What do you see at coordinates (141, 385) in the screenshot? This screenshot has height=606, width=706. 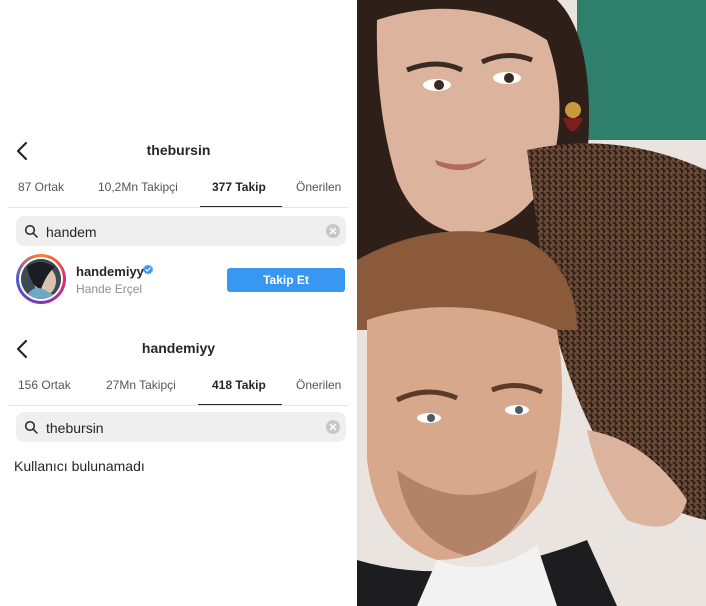 I see `tab-followers: 27Mn Takipçi` at bounding box center [141, 385].